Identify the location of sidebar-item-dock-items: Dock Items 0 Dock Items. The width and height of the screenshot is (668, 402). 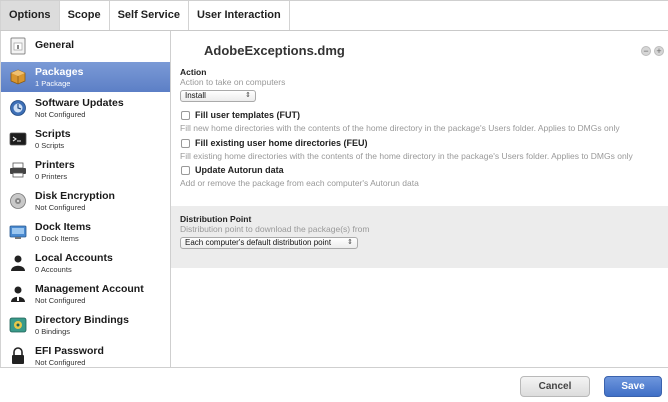
(85, 232).